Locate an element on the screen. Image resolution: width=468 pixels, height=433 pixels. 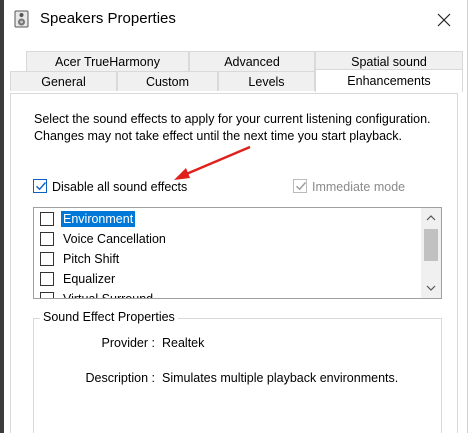
group-title: Sound Effect Properties is located at coordinates (109, 317).